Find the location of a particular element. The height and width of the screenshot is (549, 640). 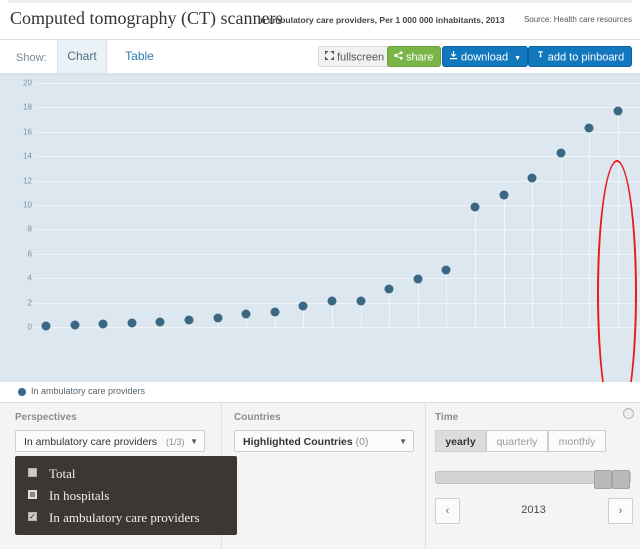

y-axis-tick-label: 2 is located at coordinates (29, 303).